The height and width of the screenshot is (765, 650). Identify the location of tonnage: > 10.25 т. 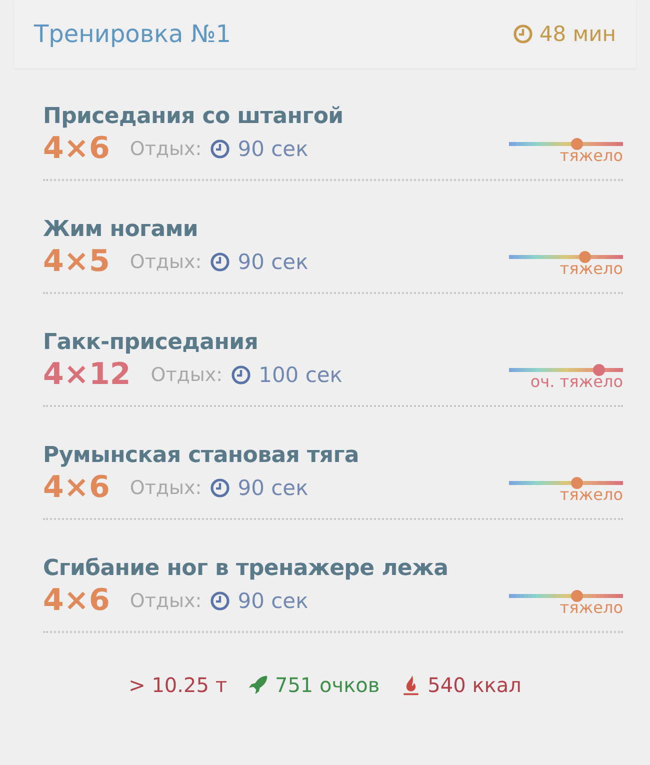
(177, 685).